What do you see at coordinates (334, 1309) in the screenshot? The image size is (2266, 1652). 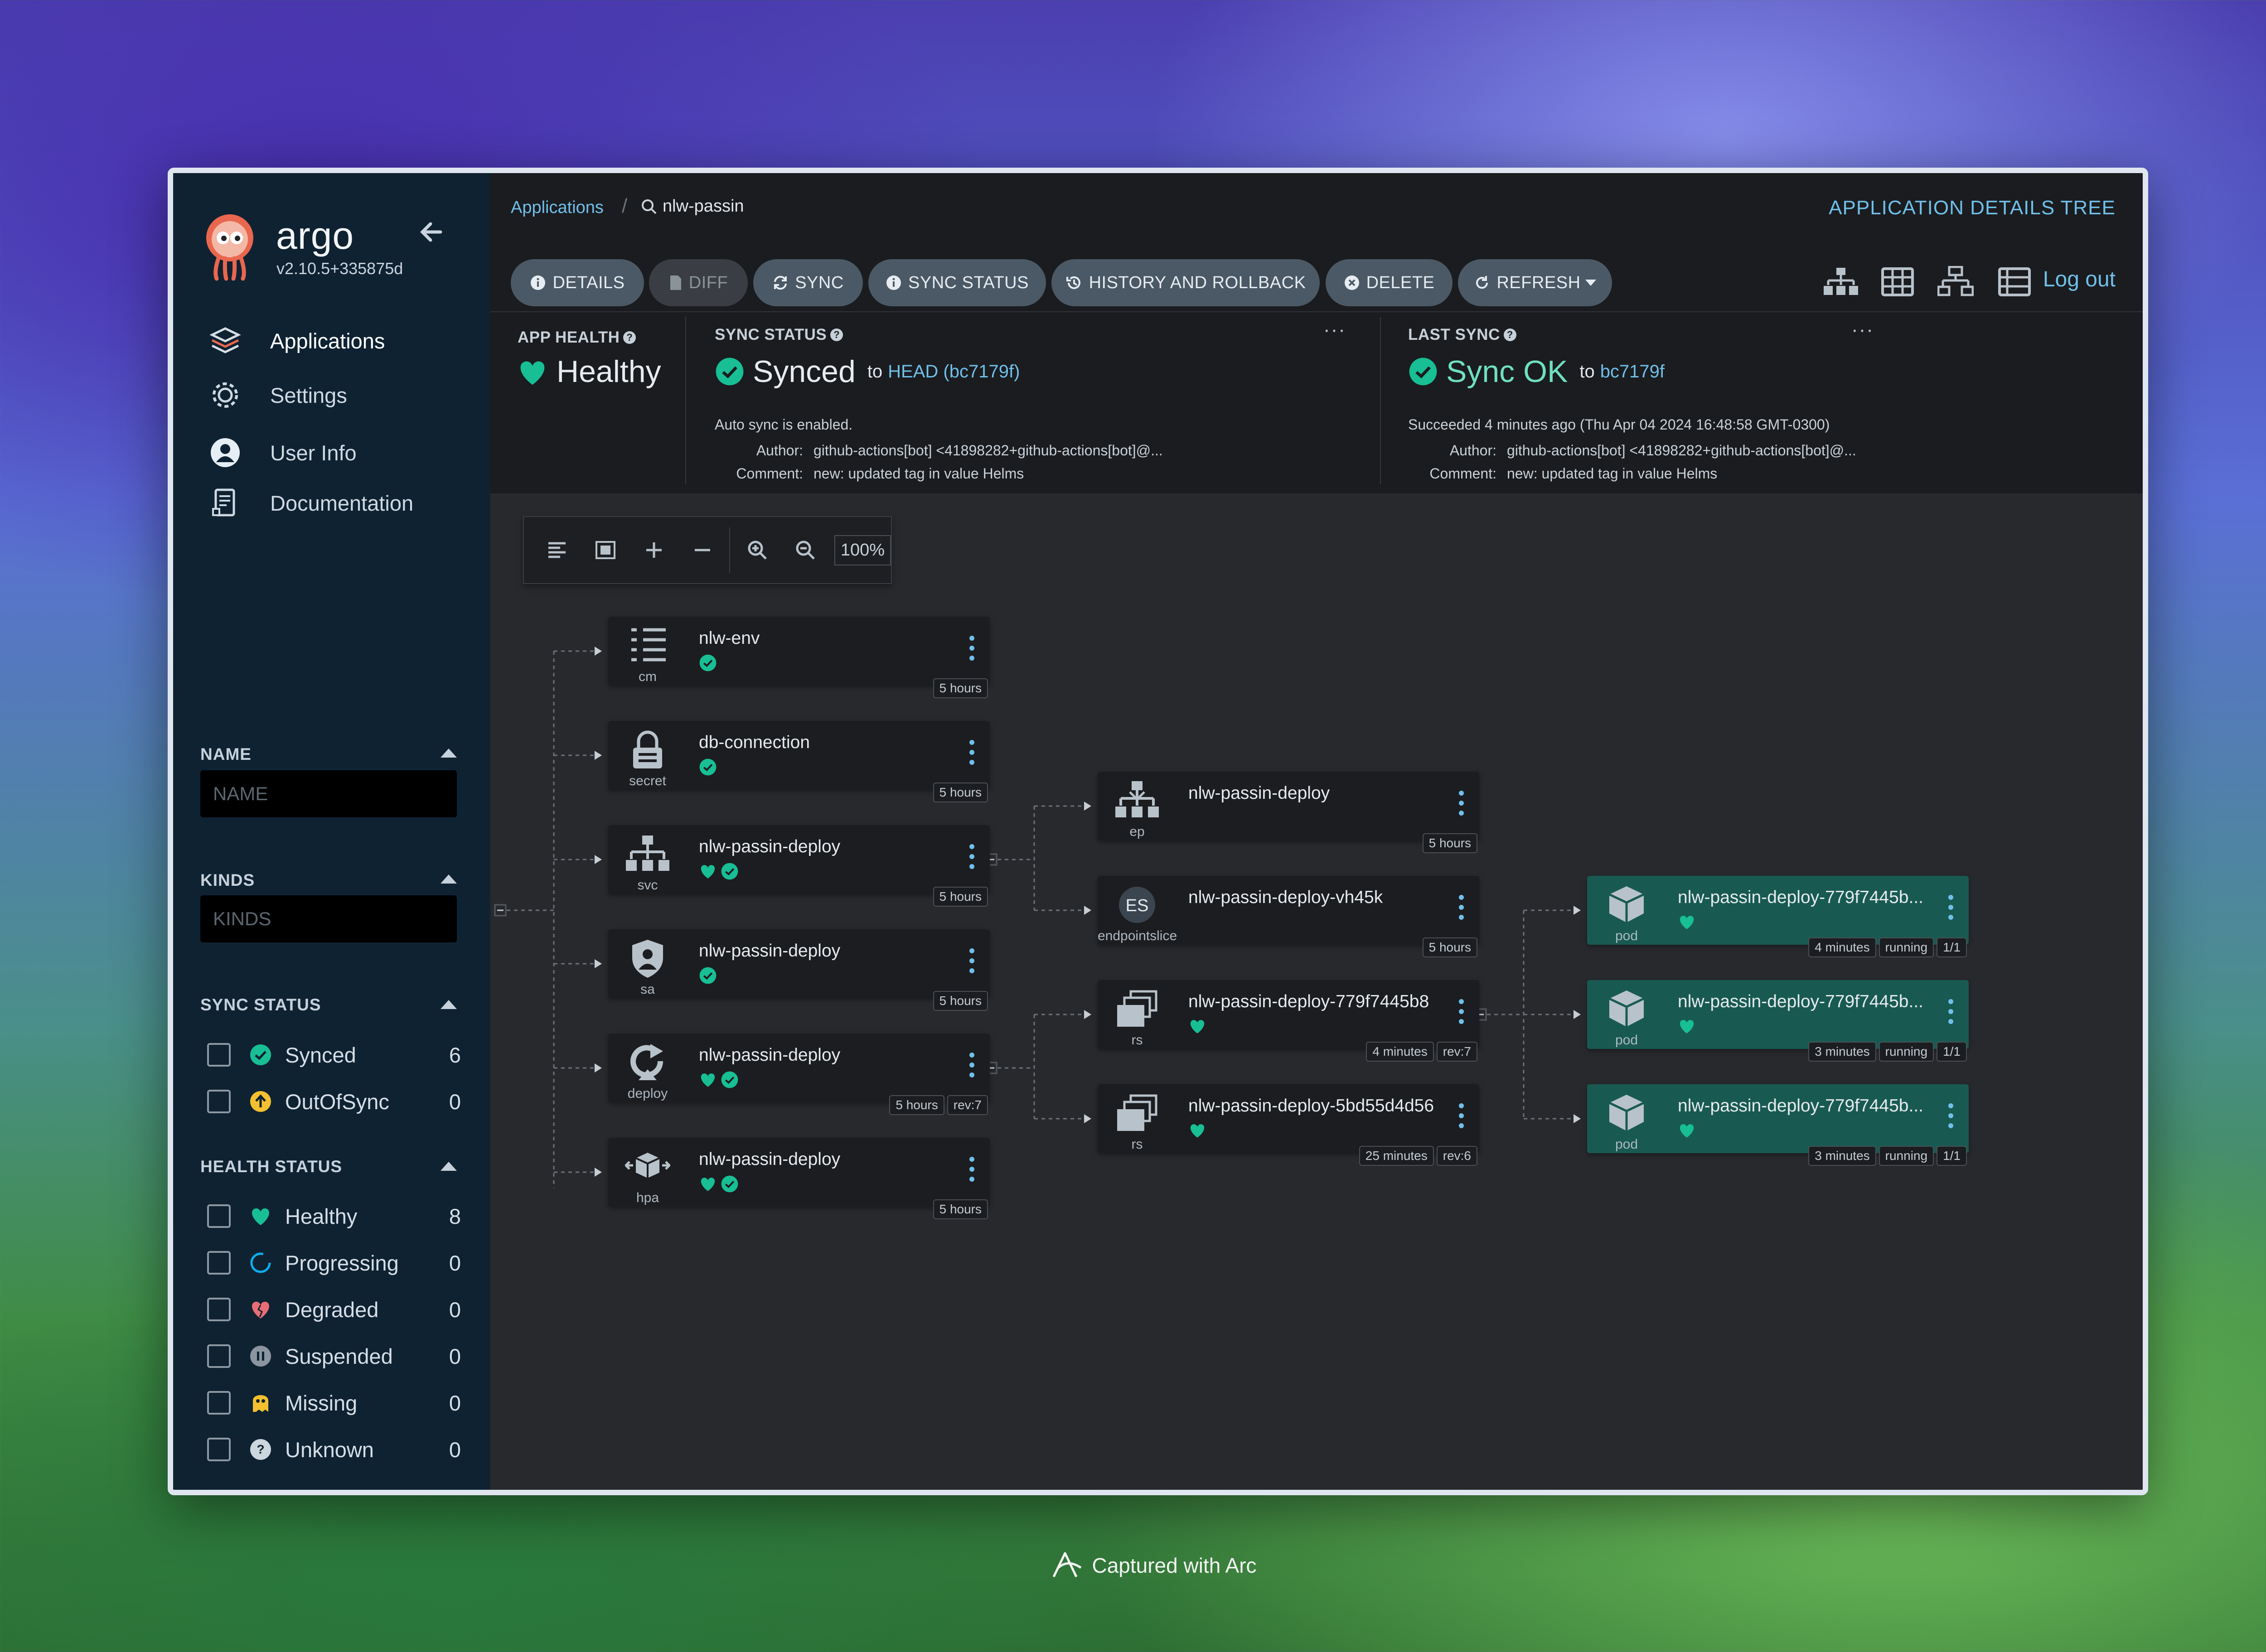 I see `filter-degraded: Degraded 0` at bounding box center [334, 1309].